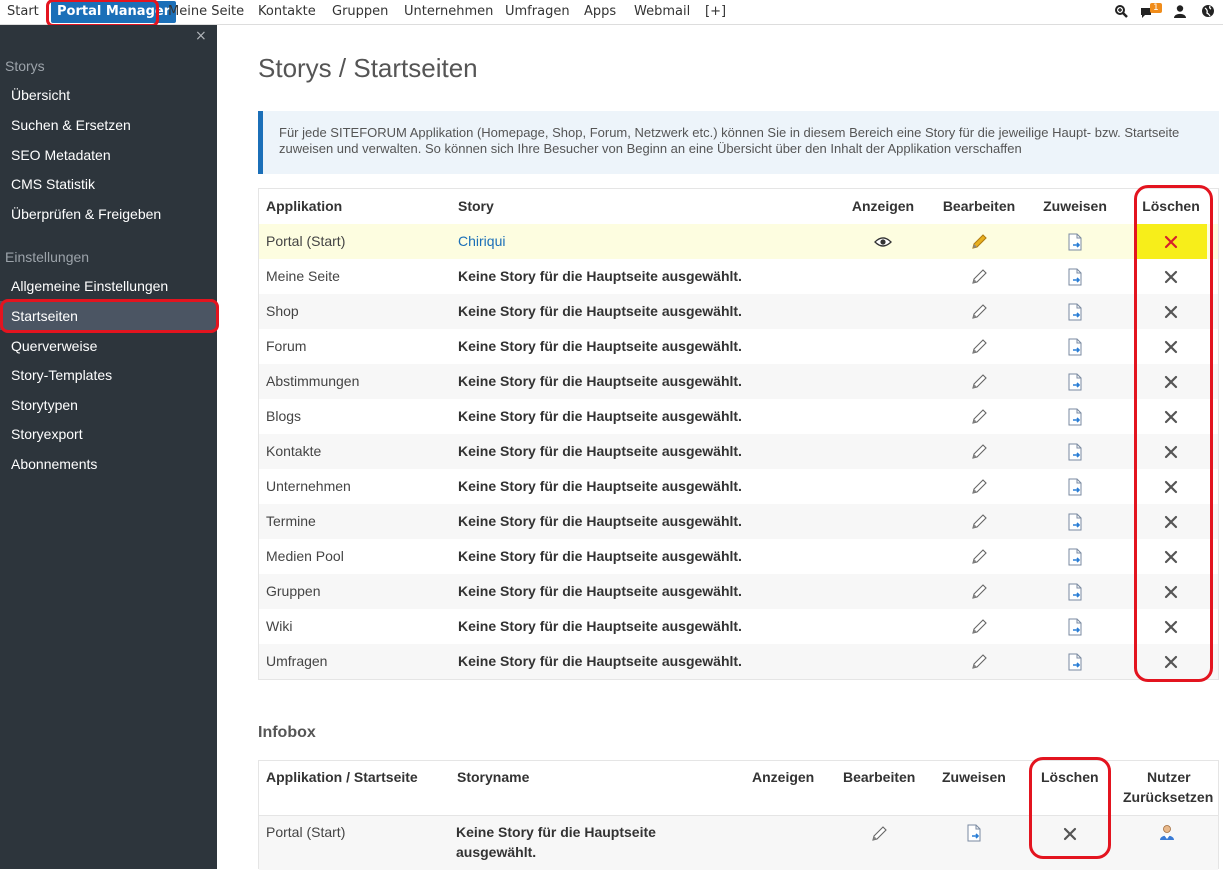  I want to click on infobox-header-storyname: Storyname, so click(493, 777).